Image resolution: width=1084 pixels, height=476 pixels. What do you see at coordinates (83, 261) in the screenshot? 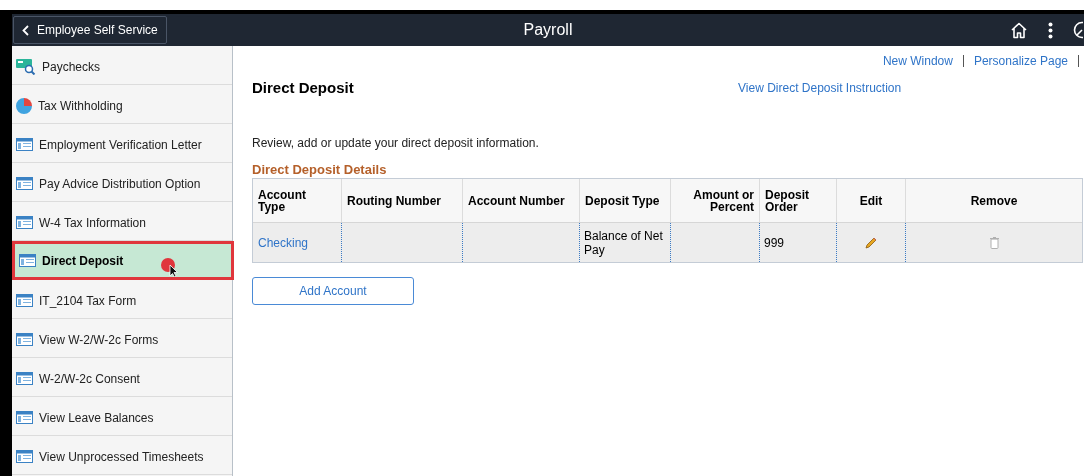
I see `sidebar-item-label: Direct Deposit` at bounding box center [83, 261].